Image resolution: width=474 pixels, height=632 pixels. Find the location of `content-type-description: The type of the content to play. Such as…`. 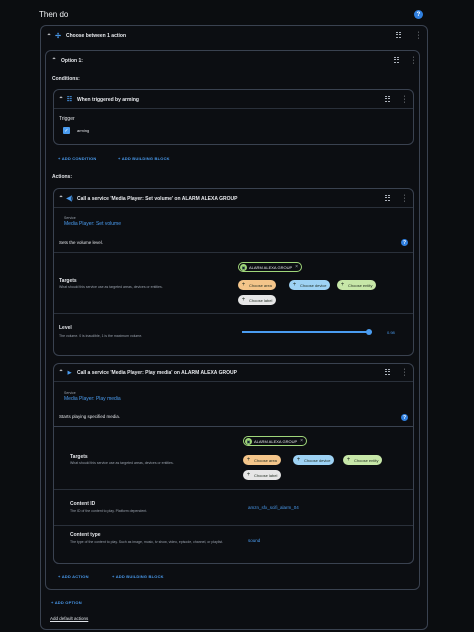

content-type-description: The type of the content to play. Such as… is located at coordinates (147, 542).